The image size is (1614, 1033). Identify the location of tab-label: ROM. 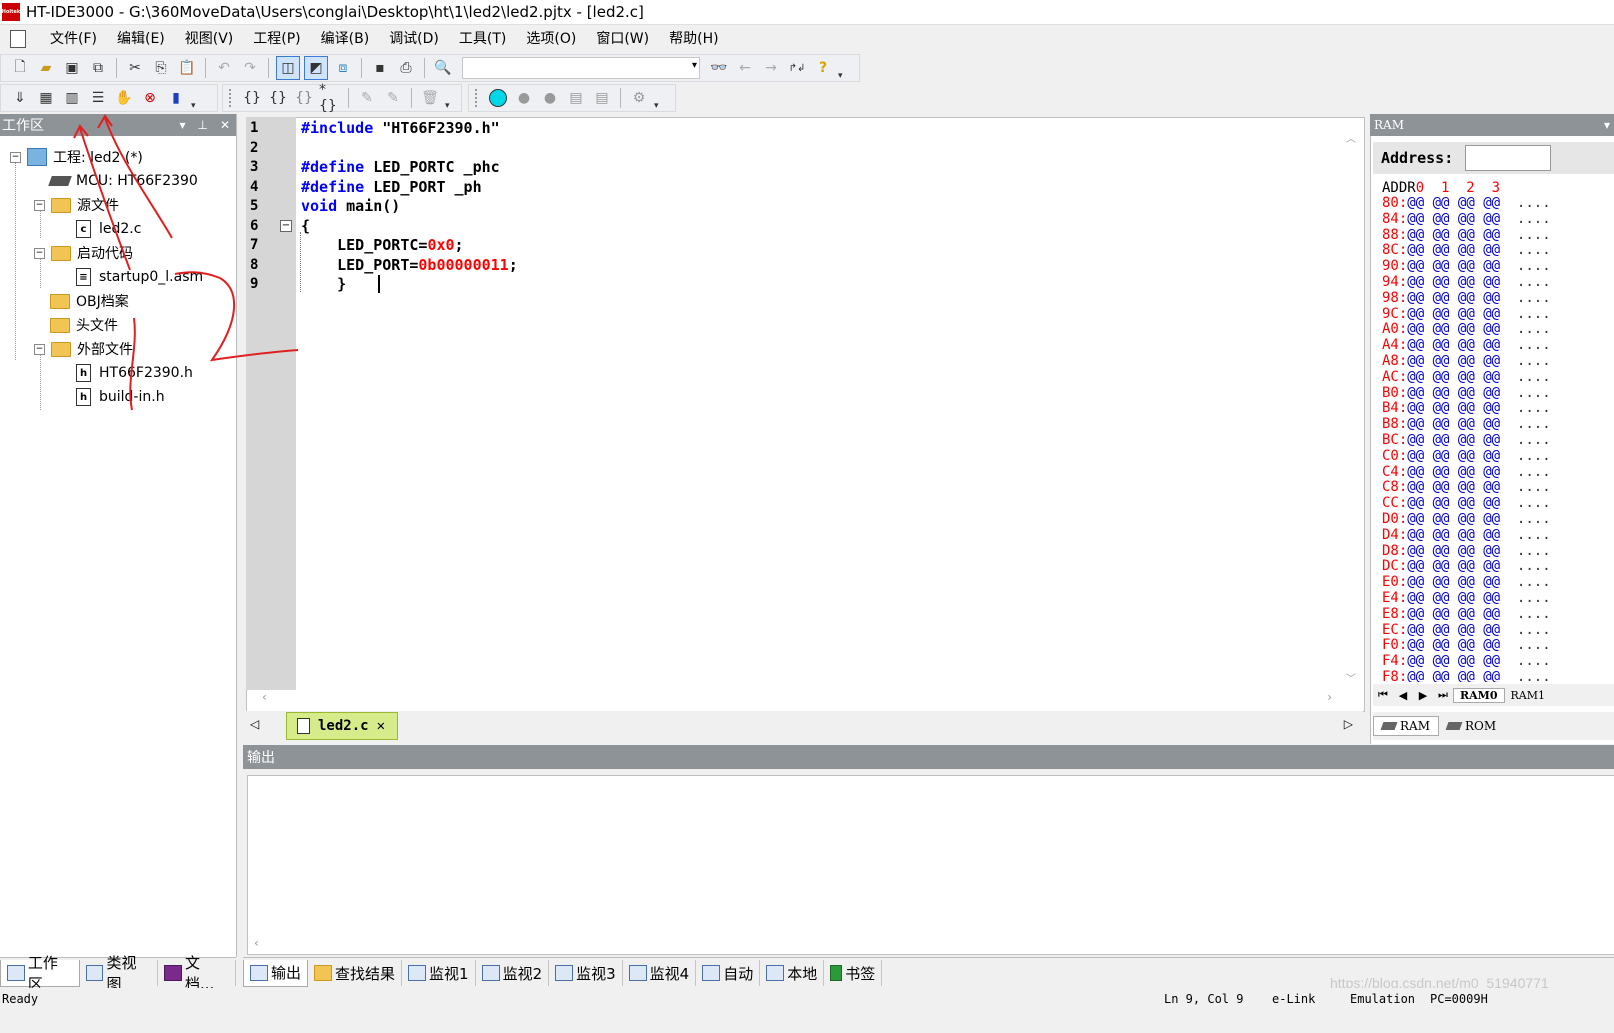
(1481, 726).